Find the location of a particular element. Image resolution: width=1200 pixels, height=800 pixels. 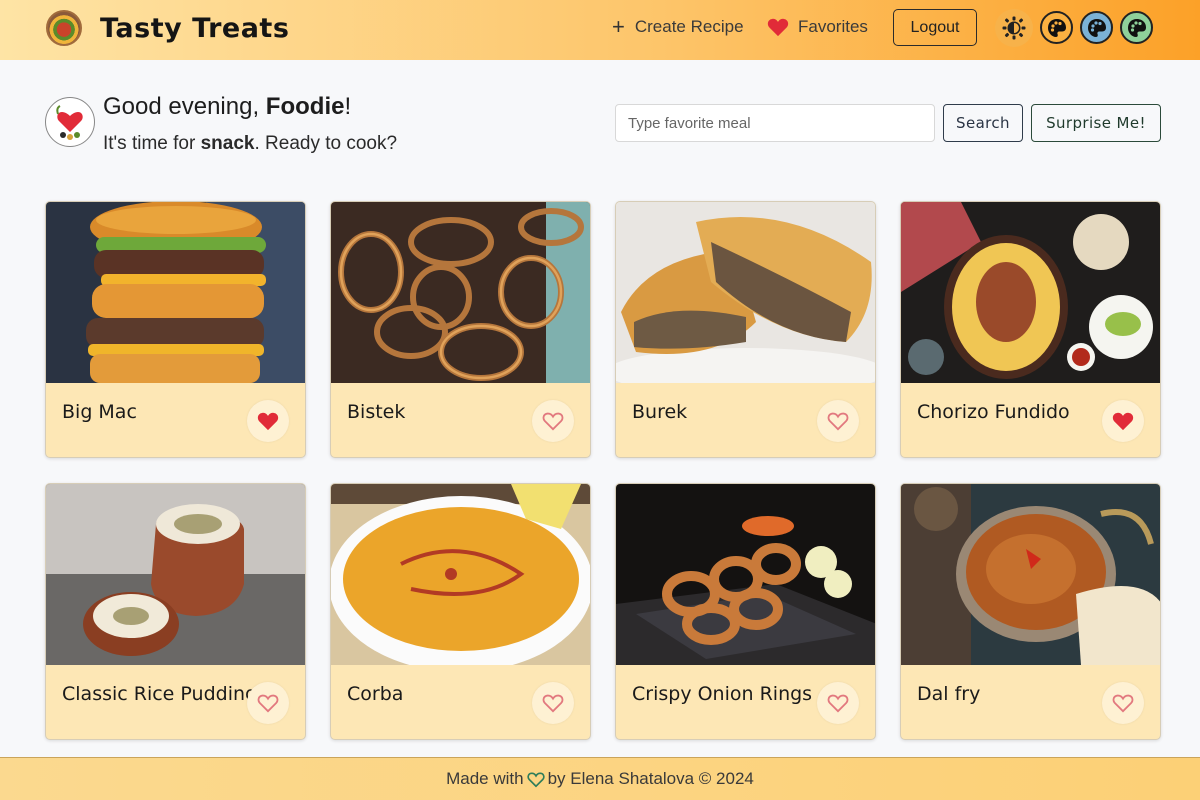

recipe-card: Corba is located at coordinates (460, 611).